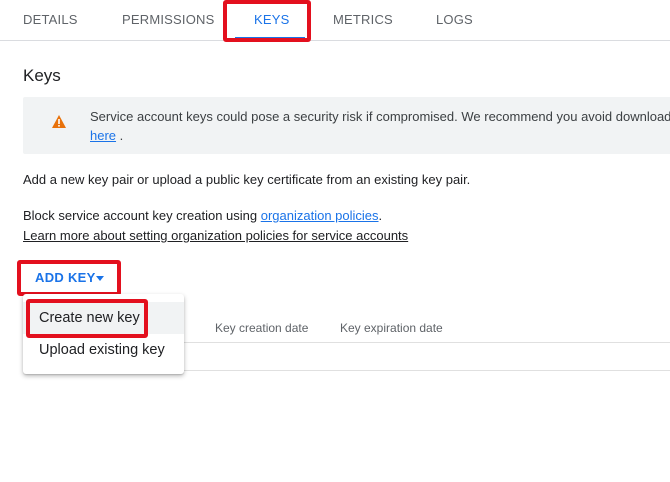 This screenshot has height=482, width=670. I want to click on active-tab-indicator, so click(270, 38).